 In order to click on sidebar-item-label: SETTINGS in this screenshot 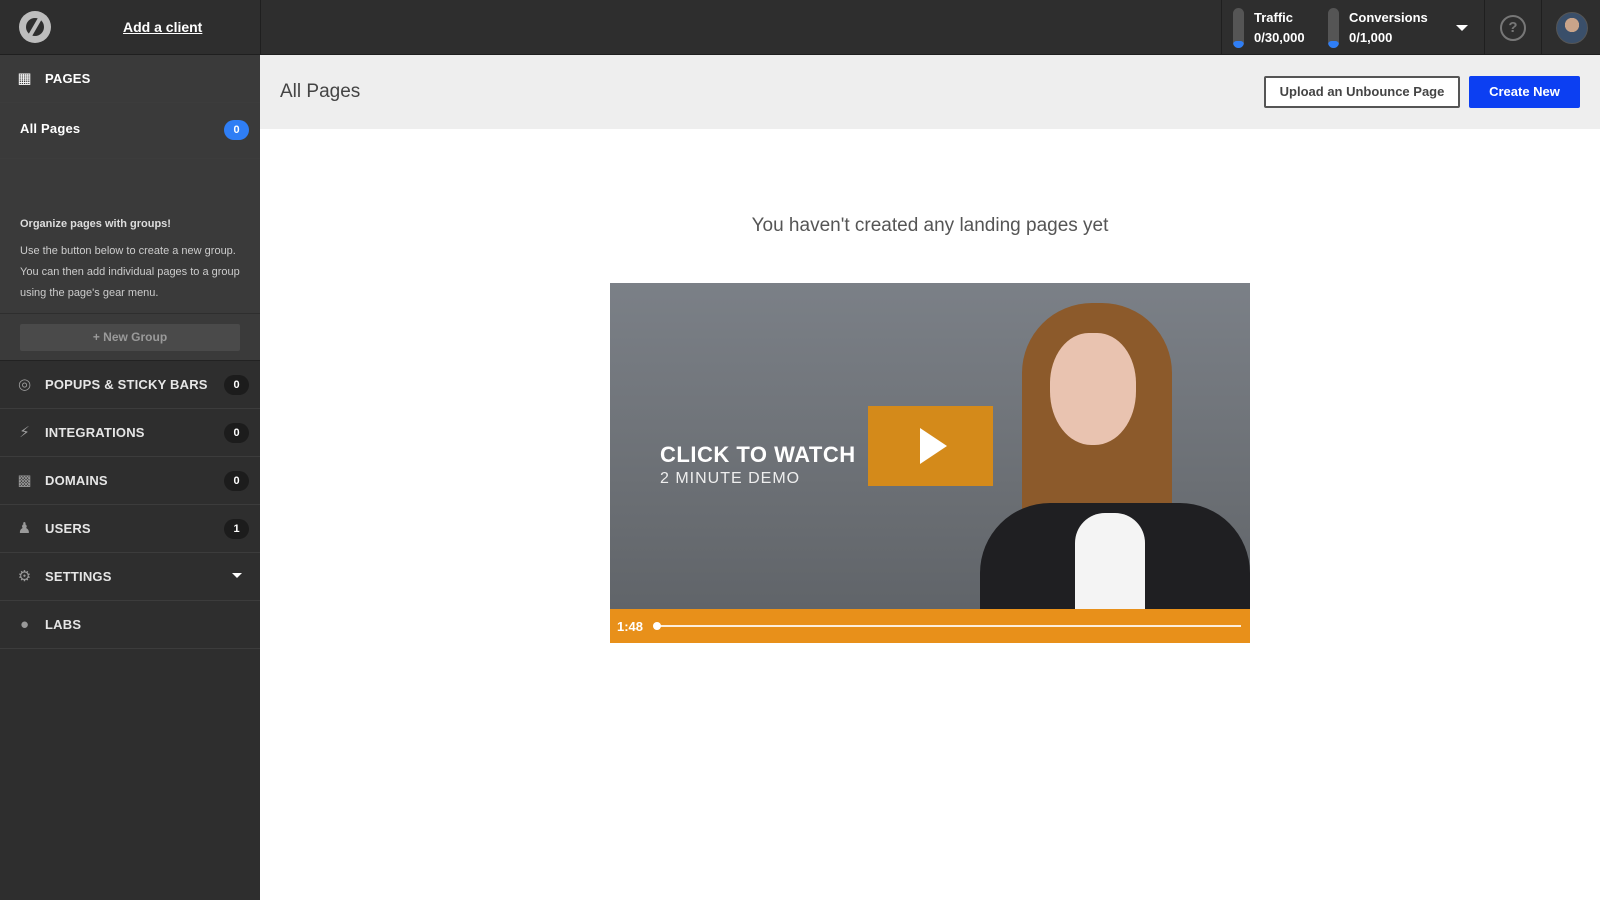, I will do `click(78, 576)`.